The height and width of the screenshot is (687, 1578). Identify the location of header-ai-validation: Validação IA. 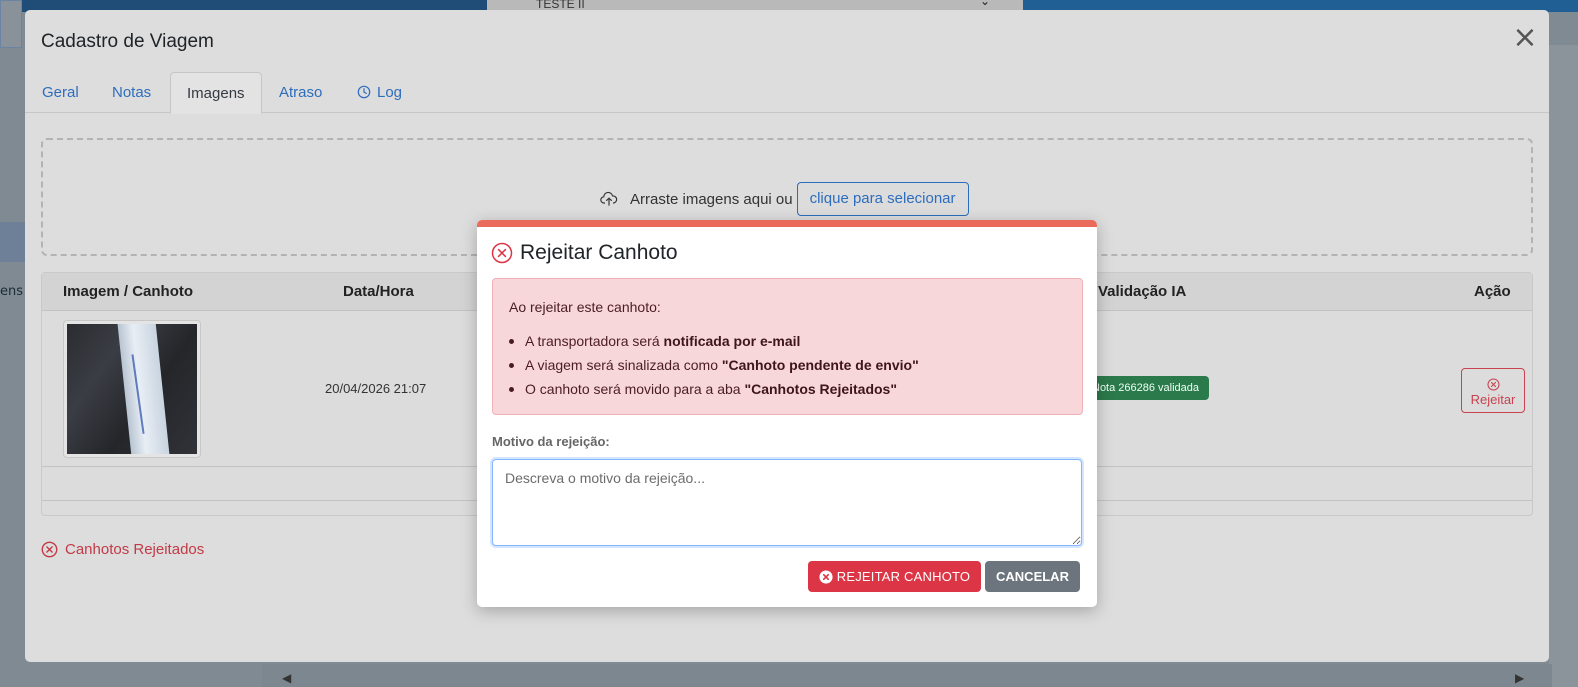
(1142, 291).